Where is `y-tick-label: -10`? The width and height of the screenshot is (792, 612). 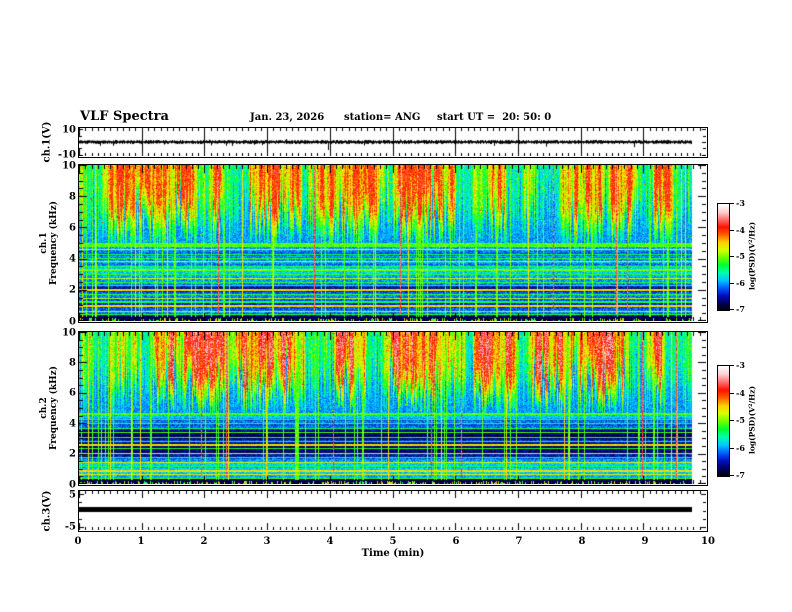
y-tick-label: -10 is located at coordinates (66, 155).